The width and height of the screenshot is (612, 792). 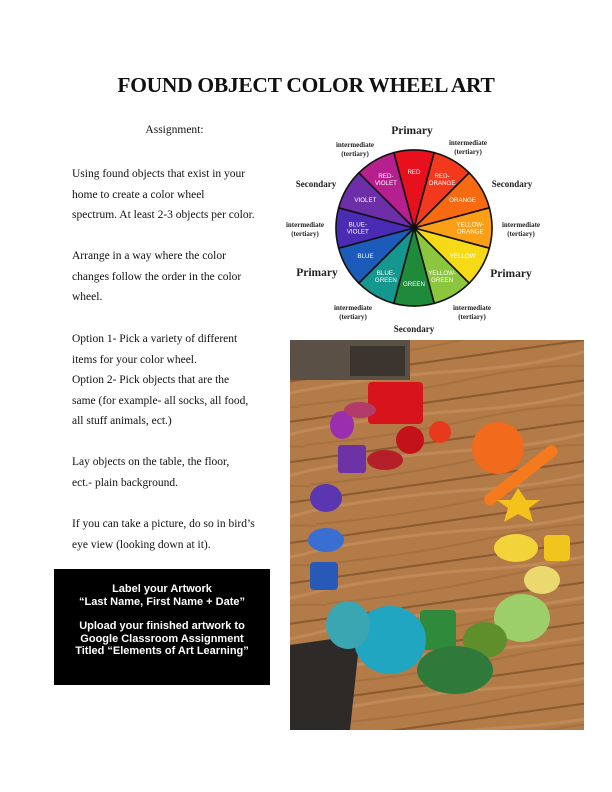 I want to click on wheel-segment-label: RED, so click(x=414, y=172).